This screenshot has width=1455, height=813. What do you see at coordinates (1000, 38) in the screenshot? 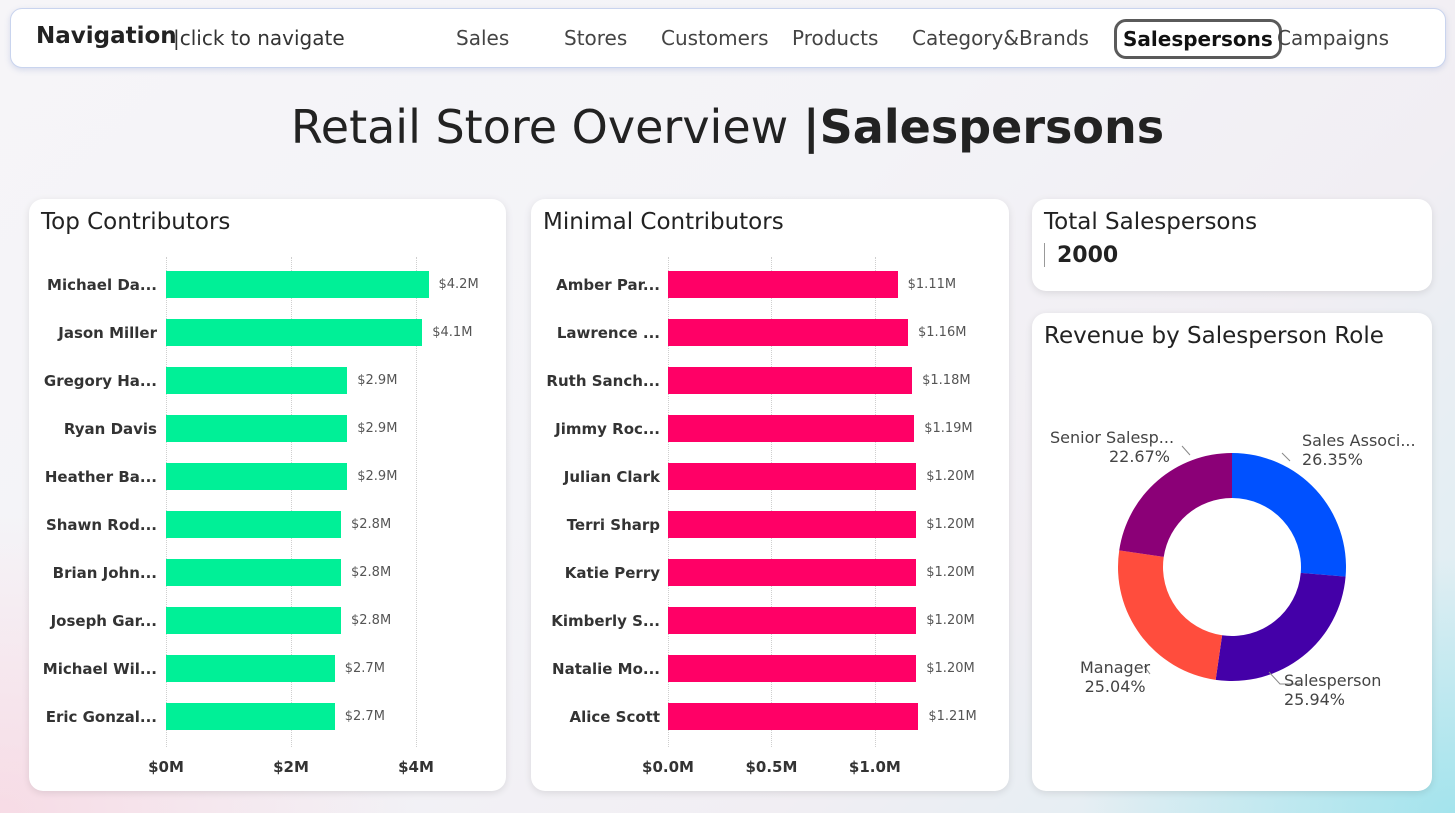
I see `nav-item-category-brands: Category&Brands` at bounding box center [1000, 38].